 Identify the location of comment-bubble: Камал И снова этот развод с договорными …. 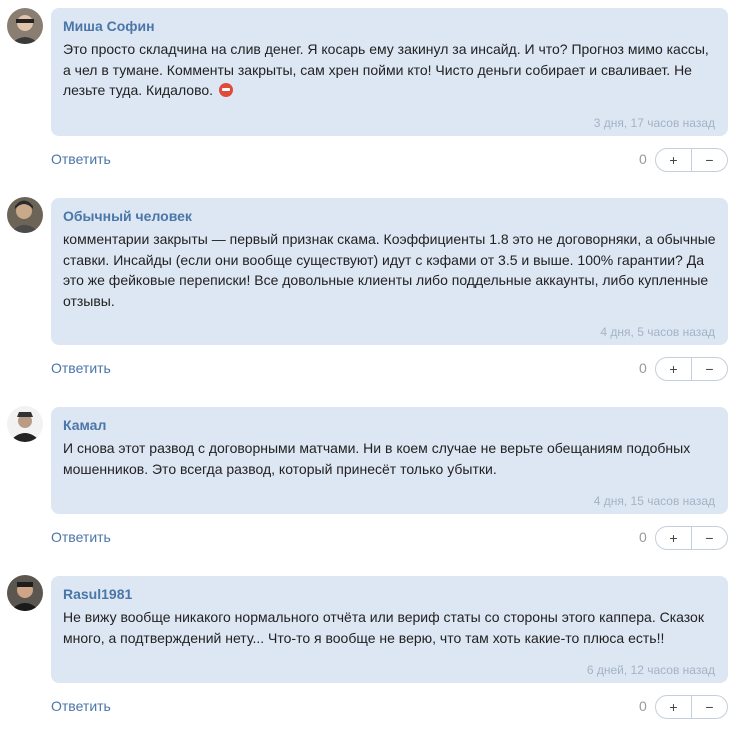
(389, 460).